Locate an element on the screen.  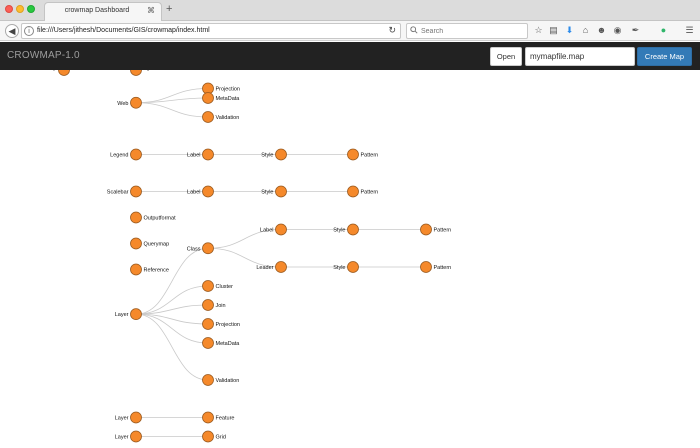
tree-node-reference: Reference is located at coordinates (149, 269).